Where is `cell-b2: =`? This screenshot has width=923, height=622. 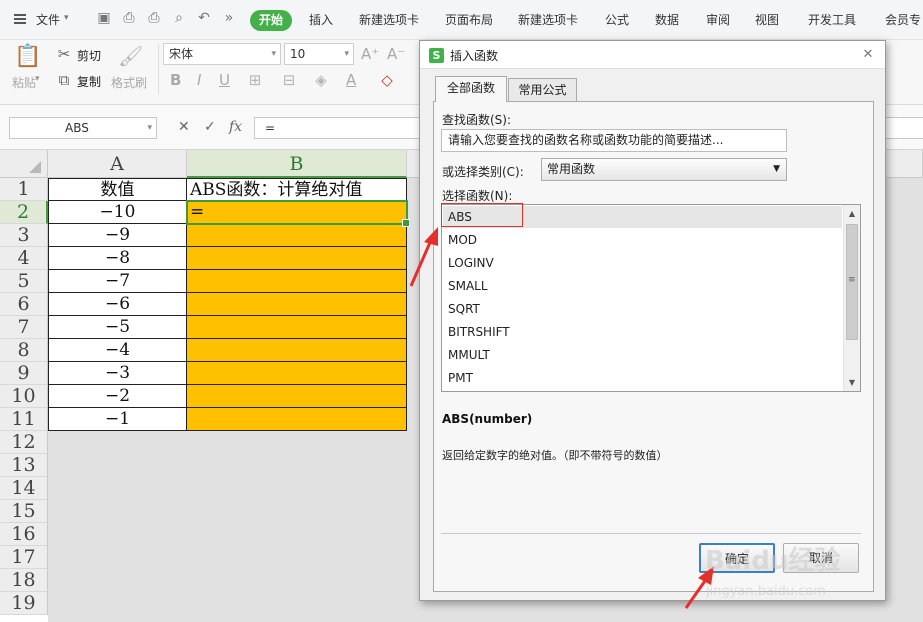 cell-b2: = is located at coordinates (297, 212).